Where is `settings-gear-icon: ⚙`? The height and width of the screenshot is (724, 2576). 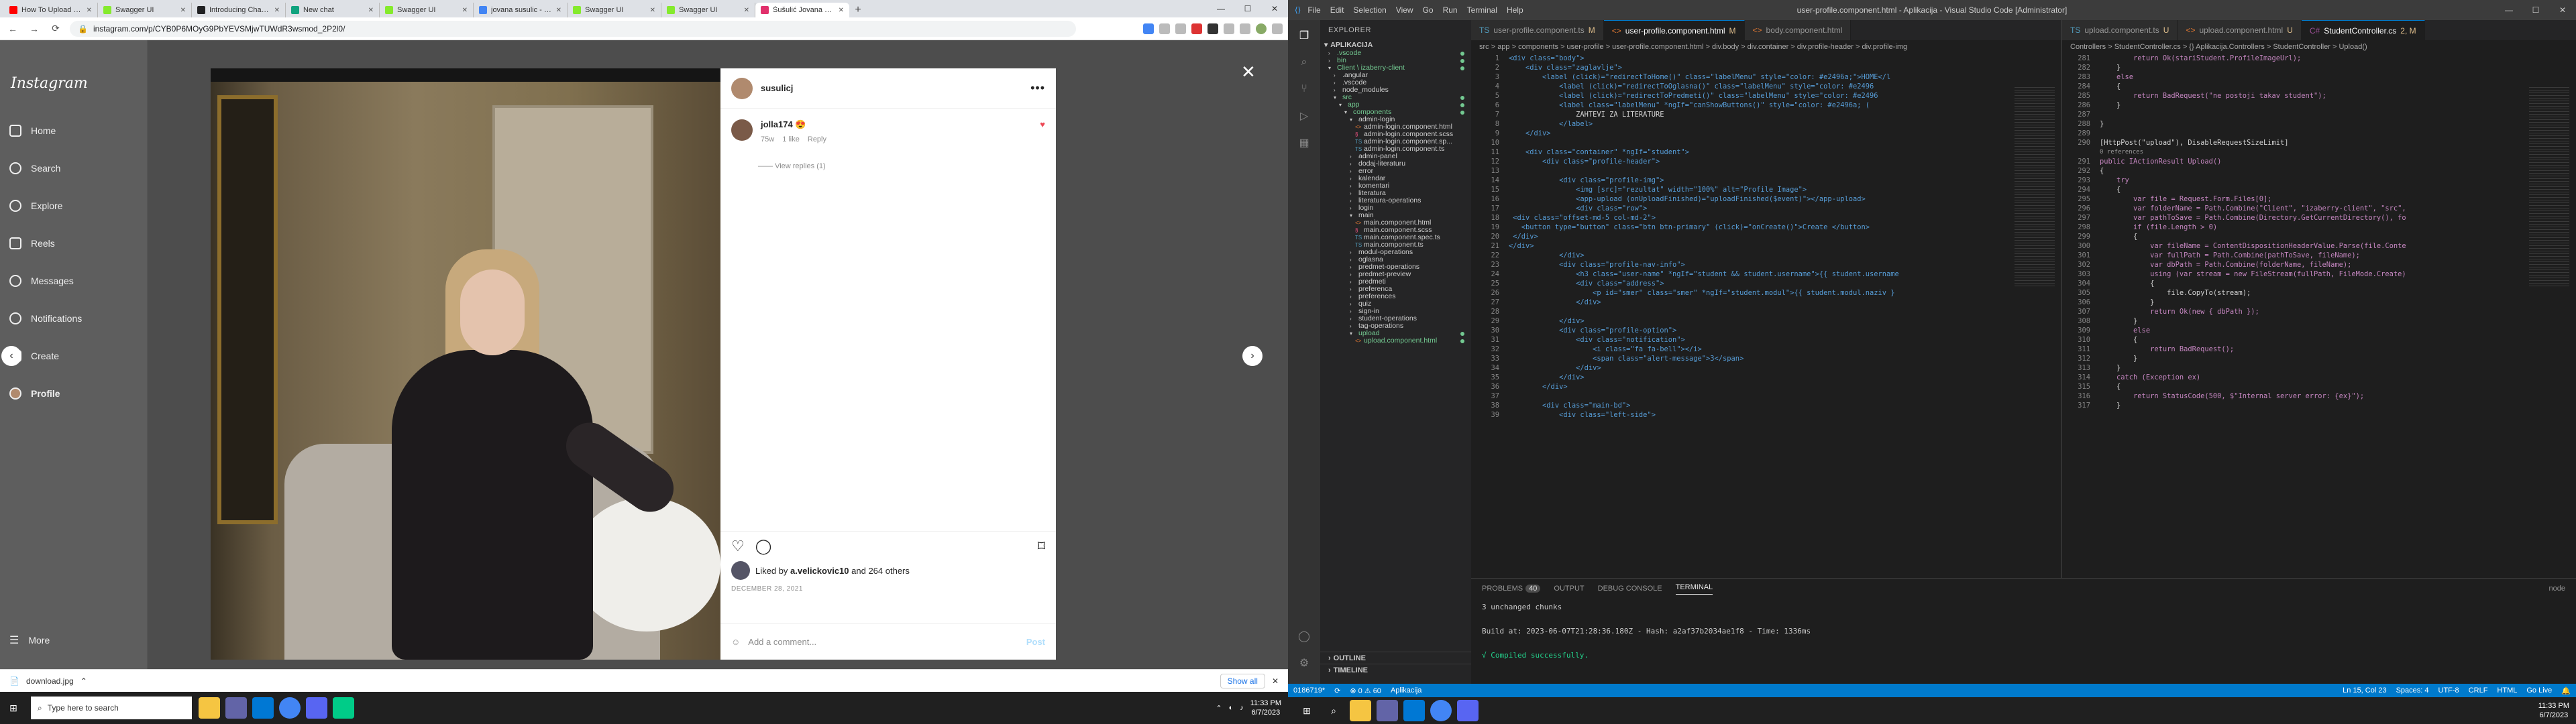 settings-gear-icon: ⚙ is located at coordinates (1304, 663).